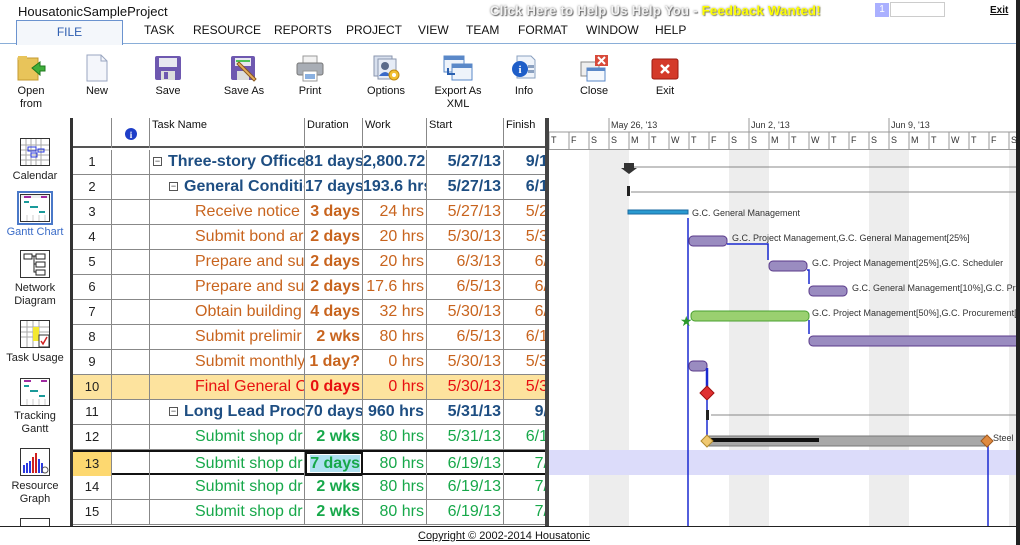 The width and height of the screenshot is (1020, 545). I want to click on export-xml-button: Export As XML, so click(458, 82).